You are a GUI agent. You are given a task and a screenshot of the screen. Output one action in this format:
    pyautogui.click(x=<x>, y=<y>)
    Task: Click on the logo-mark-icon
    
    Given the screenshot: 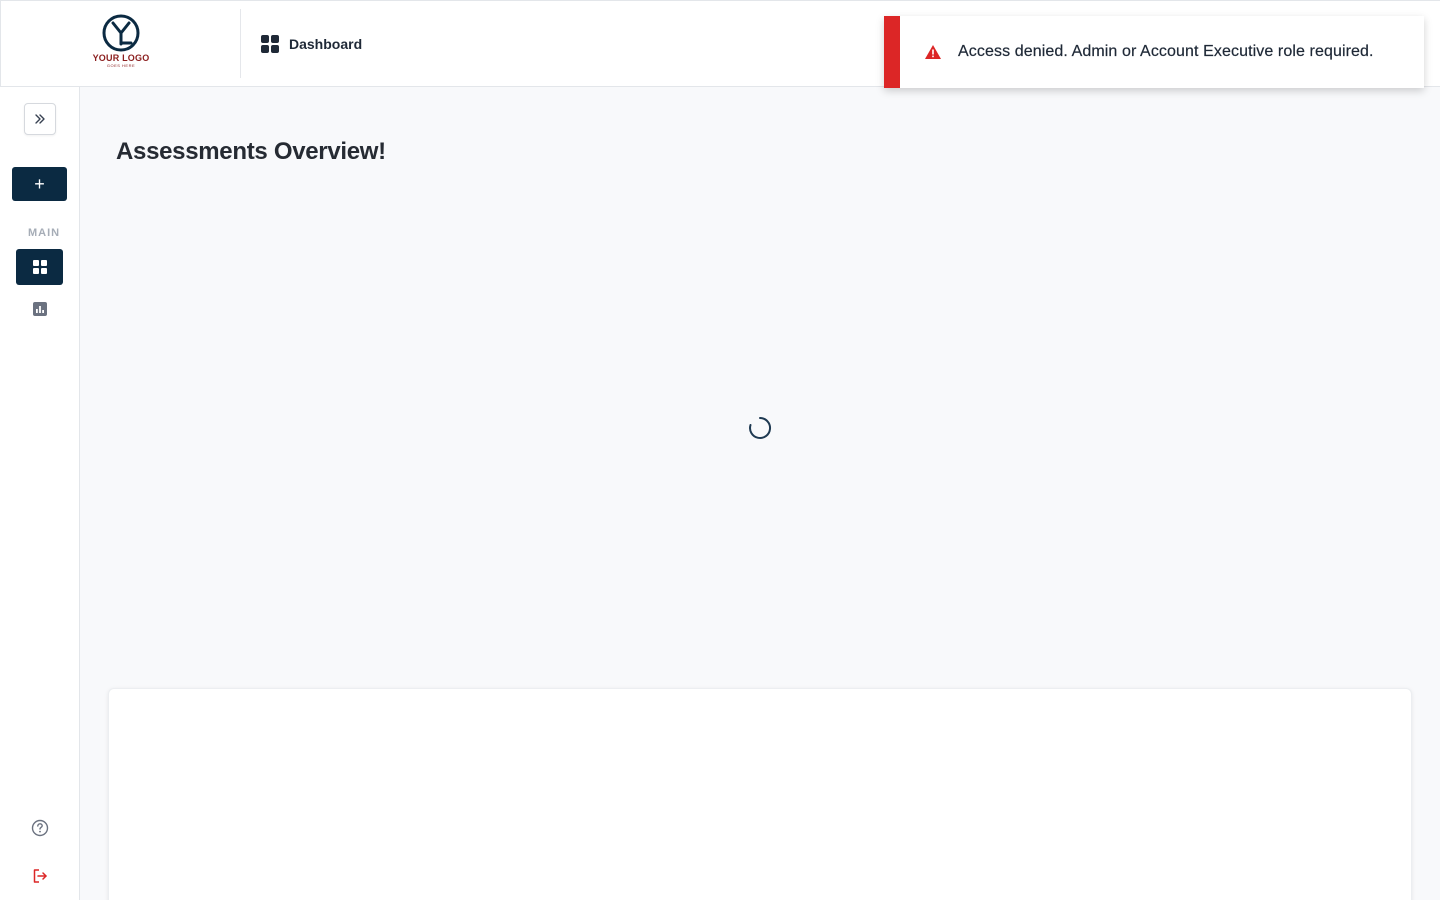 What is the action you would take?
    pyautogui.click(x=121, y=32)
    